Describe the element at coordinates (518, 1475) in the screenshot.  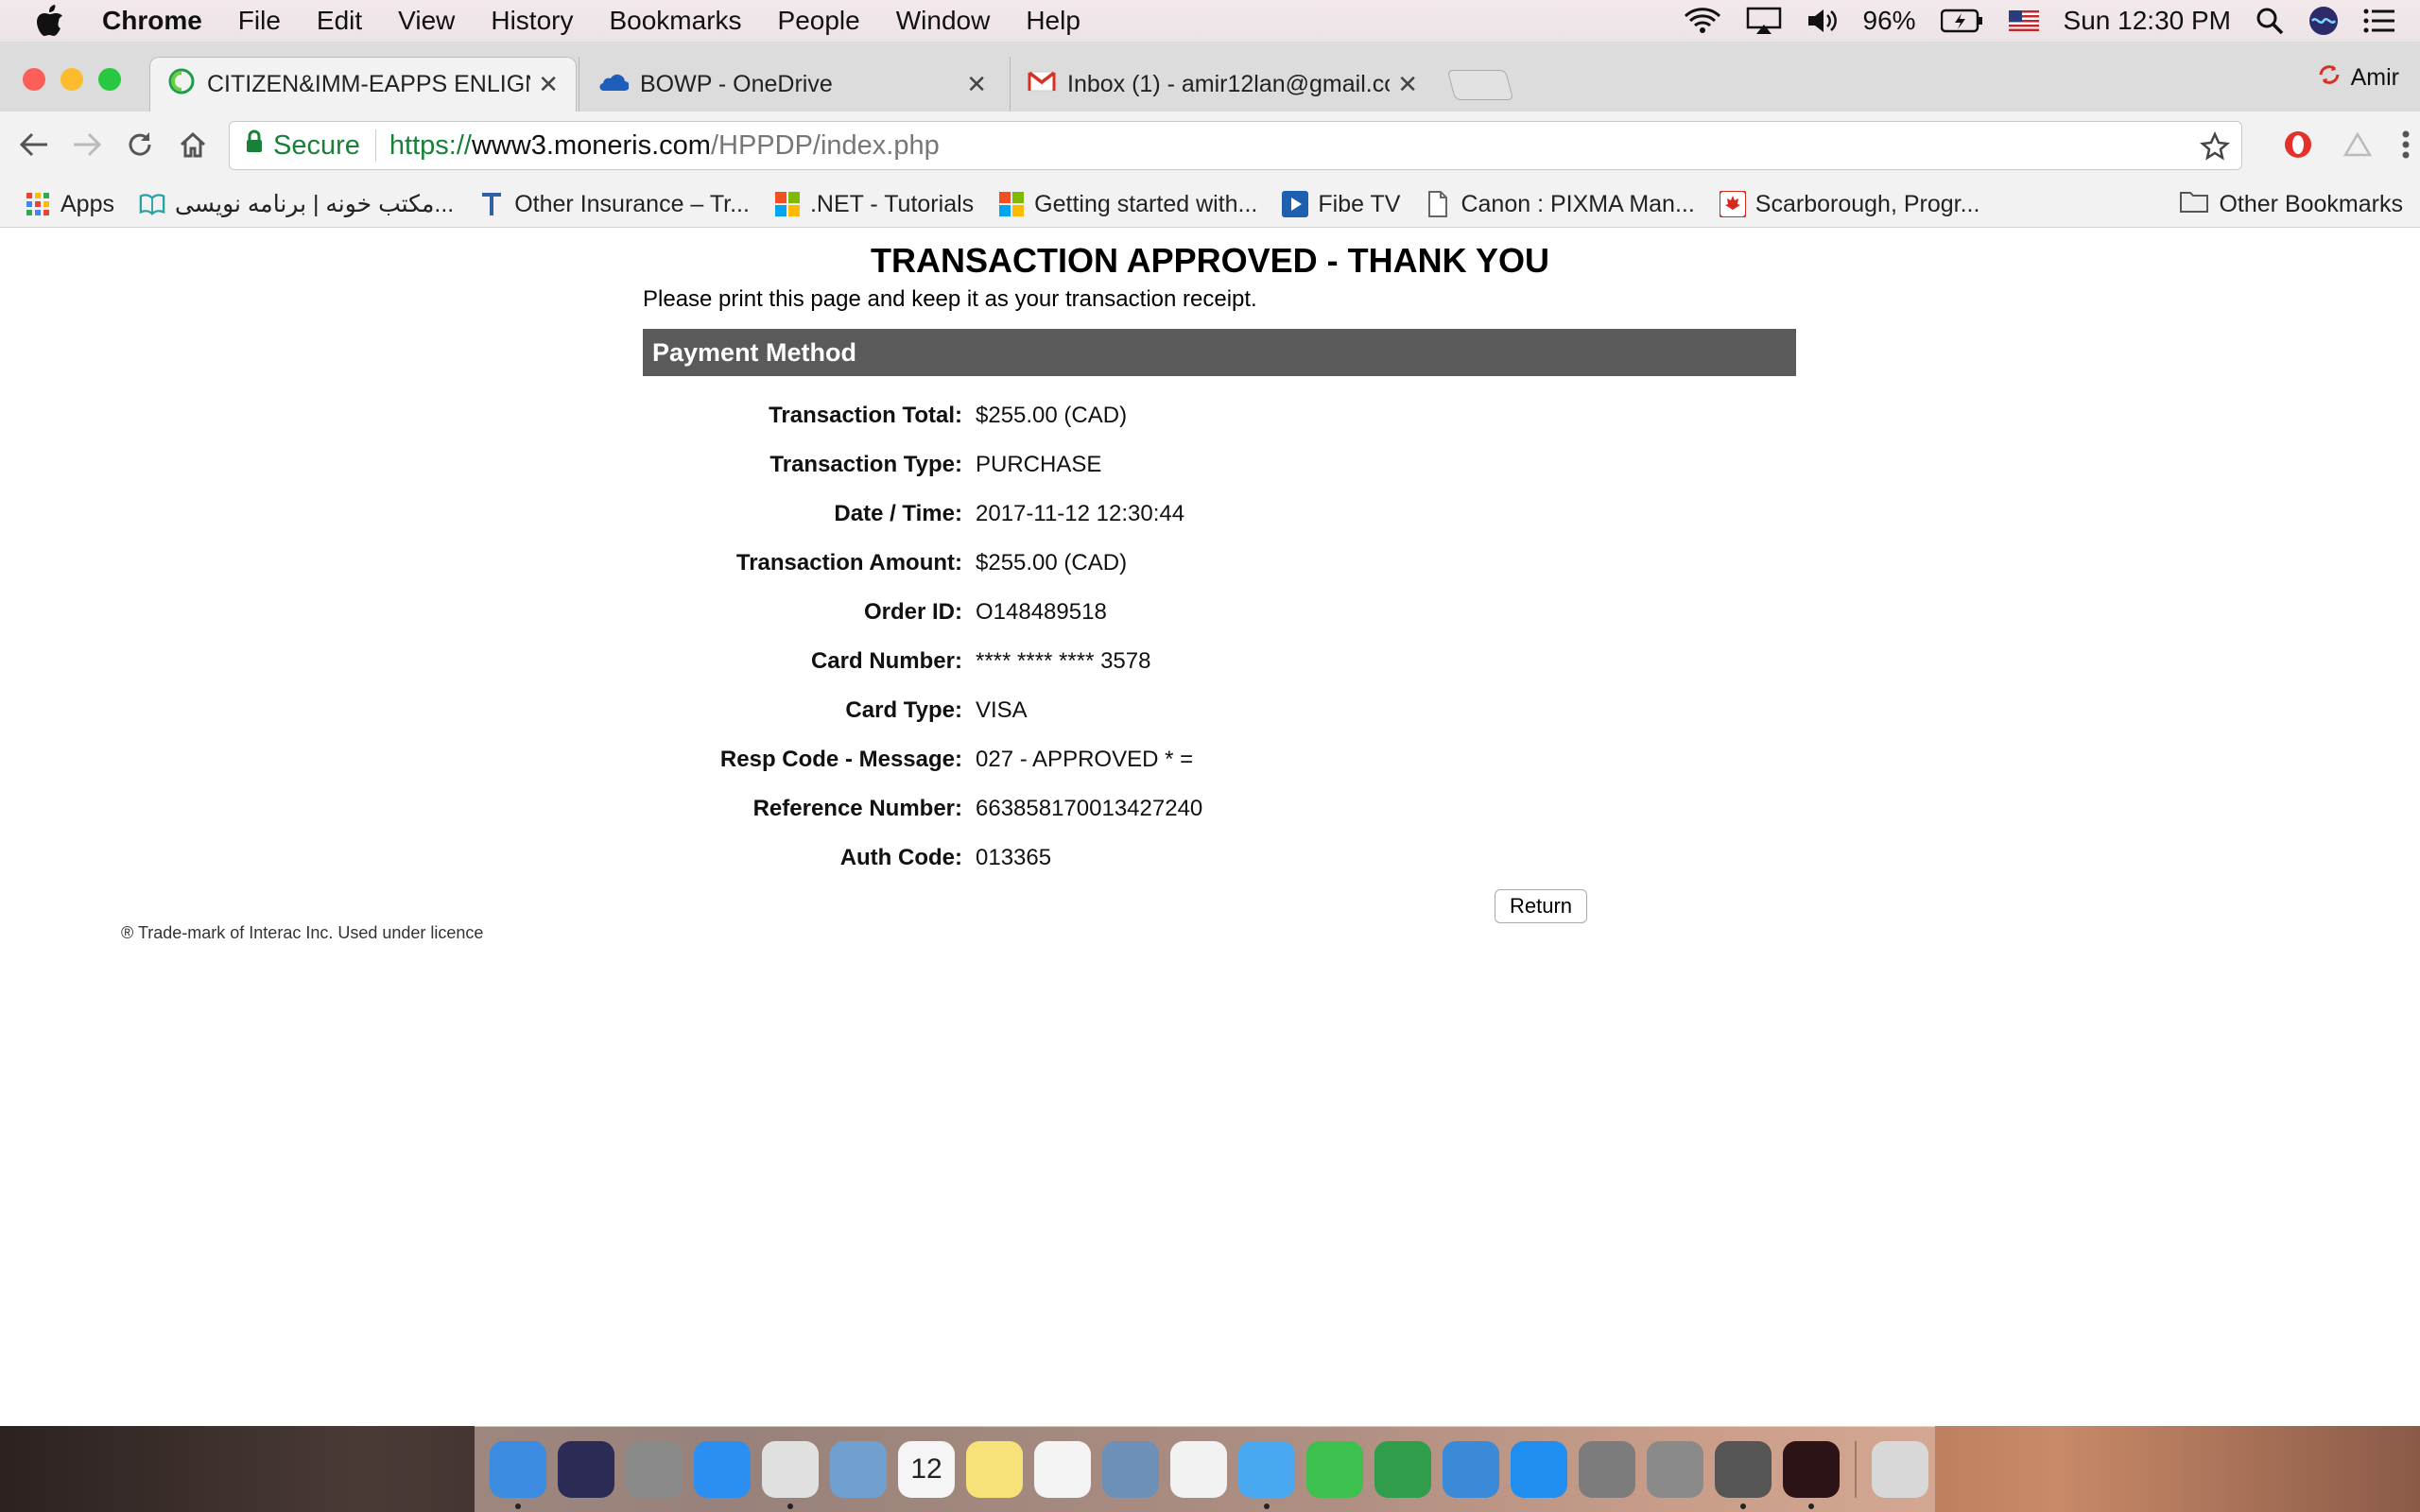
I see `dock-finder-icon` at that location.